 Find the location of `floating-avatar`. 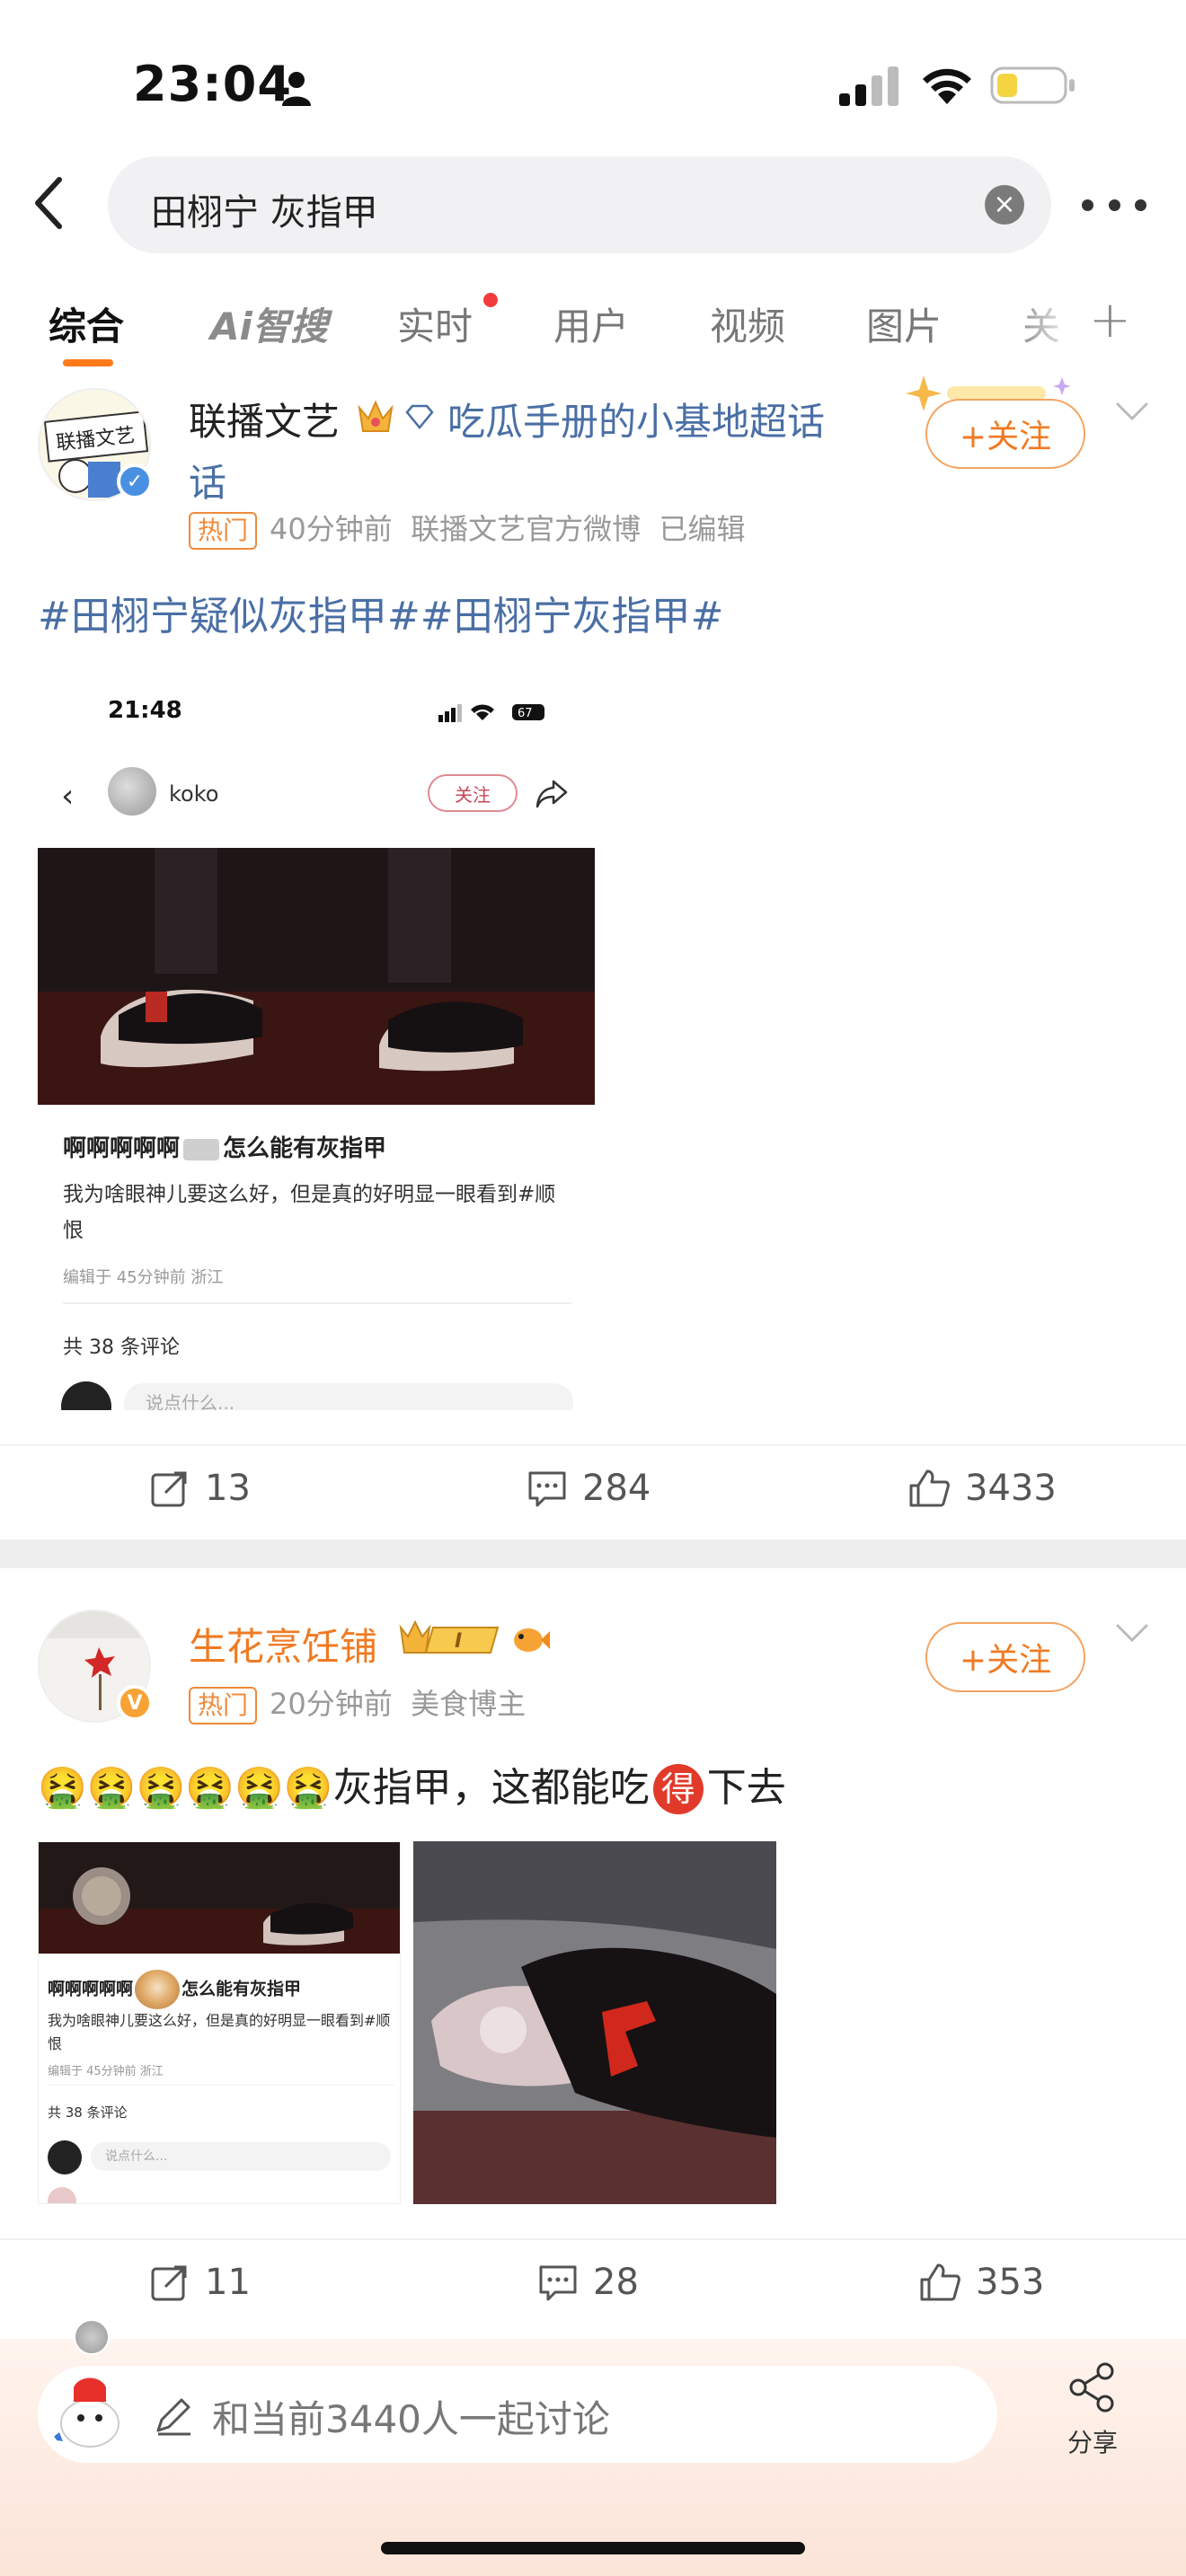

floating-avatar is located at coordinates (92, 2337).